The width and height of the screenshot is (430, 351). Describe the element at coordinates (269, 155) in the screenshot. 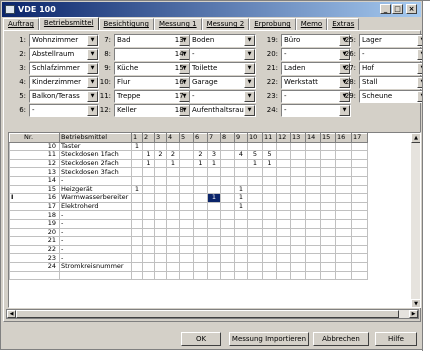

I see `room-count-cell: 5` at that location.